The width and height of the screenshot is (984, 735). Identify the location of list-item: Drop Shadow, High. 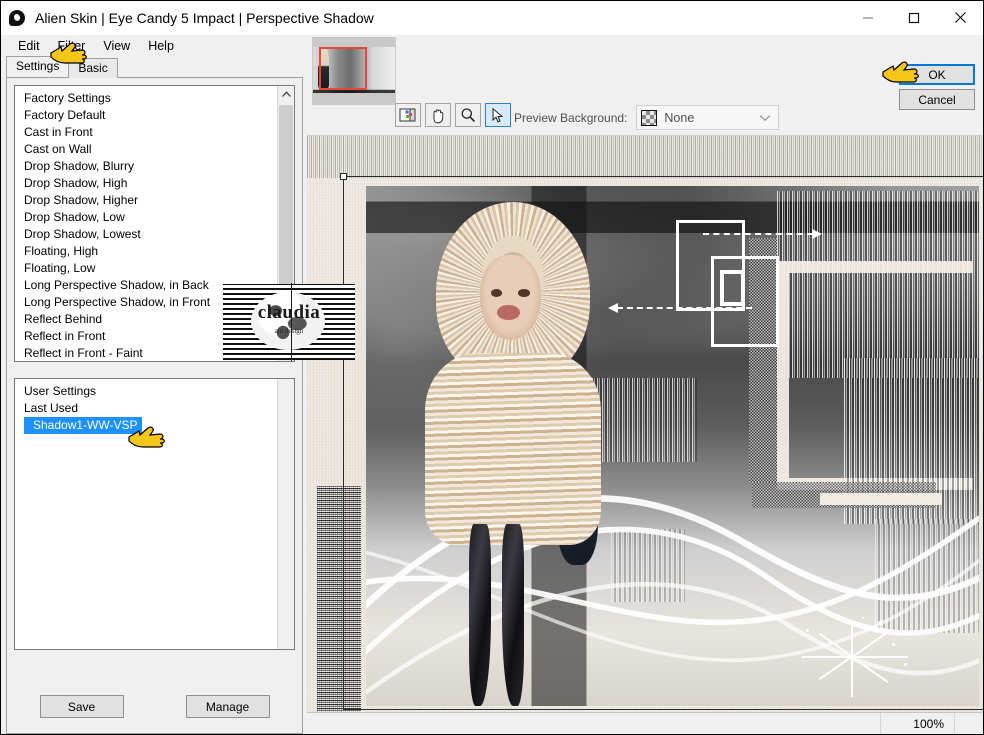
(146, 183).